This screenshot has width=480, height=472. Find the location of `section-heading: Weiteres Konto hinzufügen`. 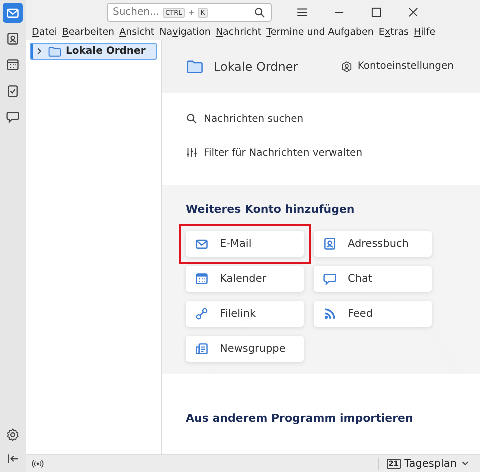

section-heading: Weiteres Konto hinzufügen is located at coordinates (271, 209).